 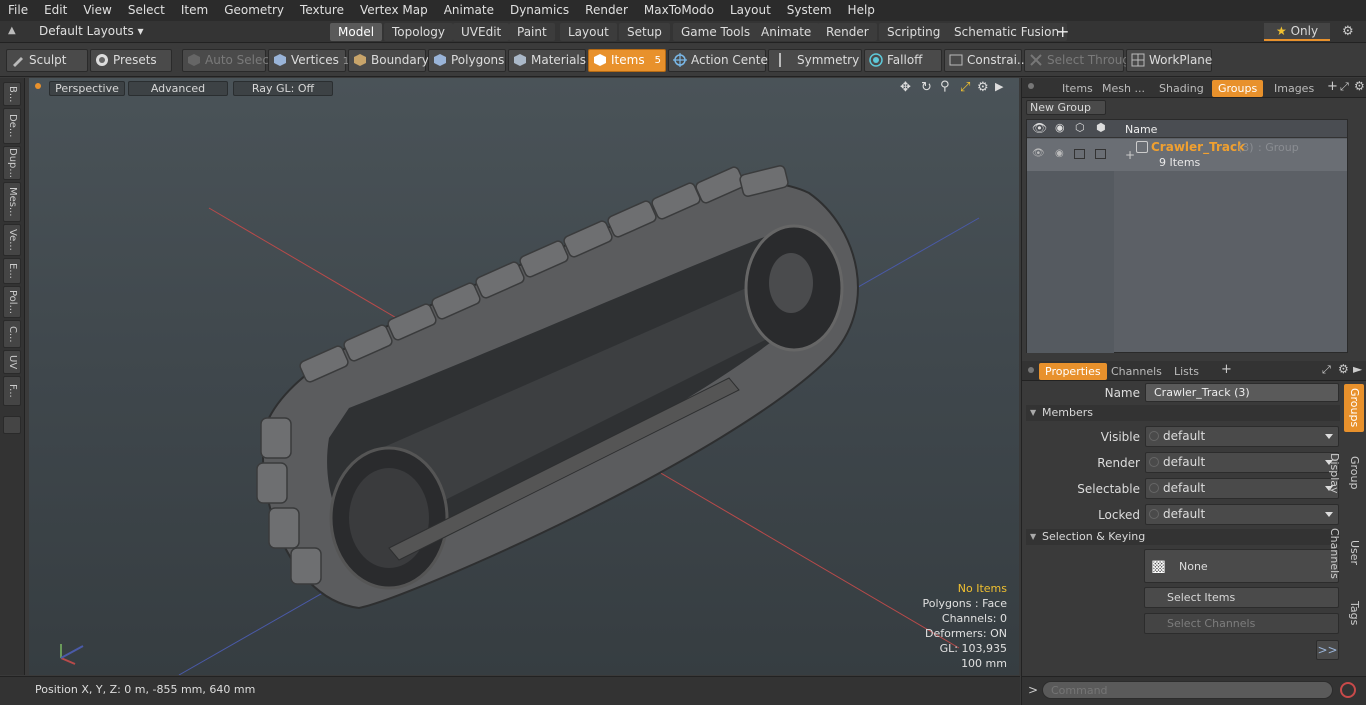 What do you see at coordinates (903, 60) in the screenshot?
I see `falloff-button: Falloff` at bounding box center [903, 60].